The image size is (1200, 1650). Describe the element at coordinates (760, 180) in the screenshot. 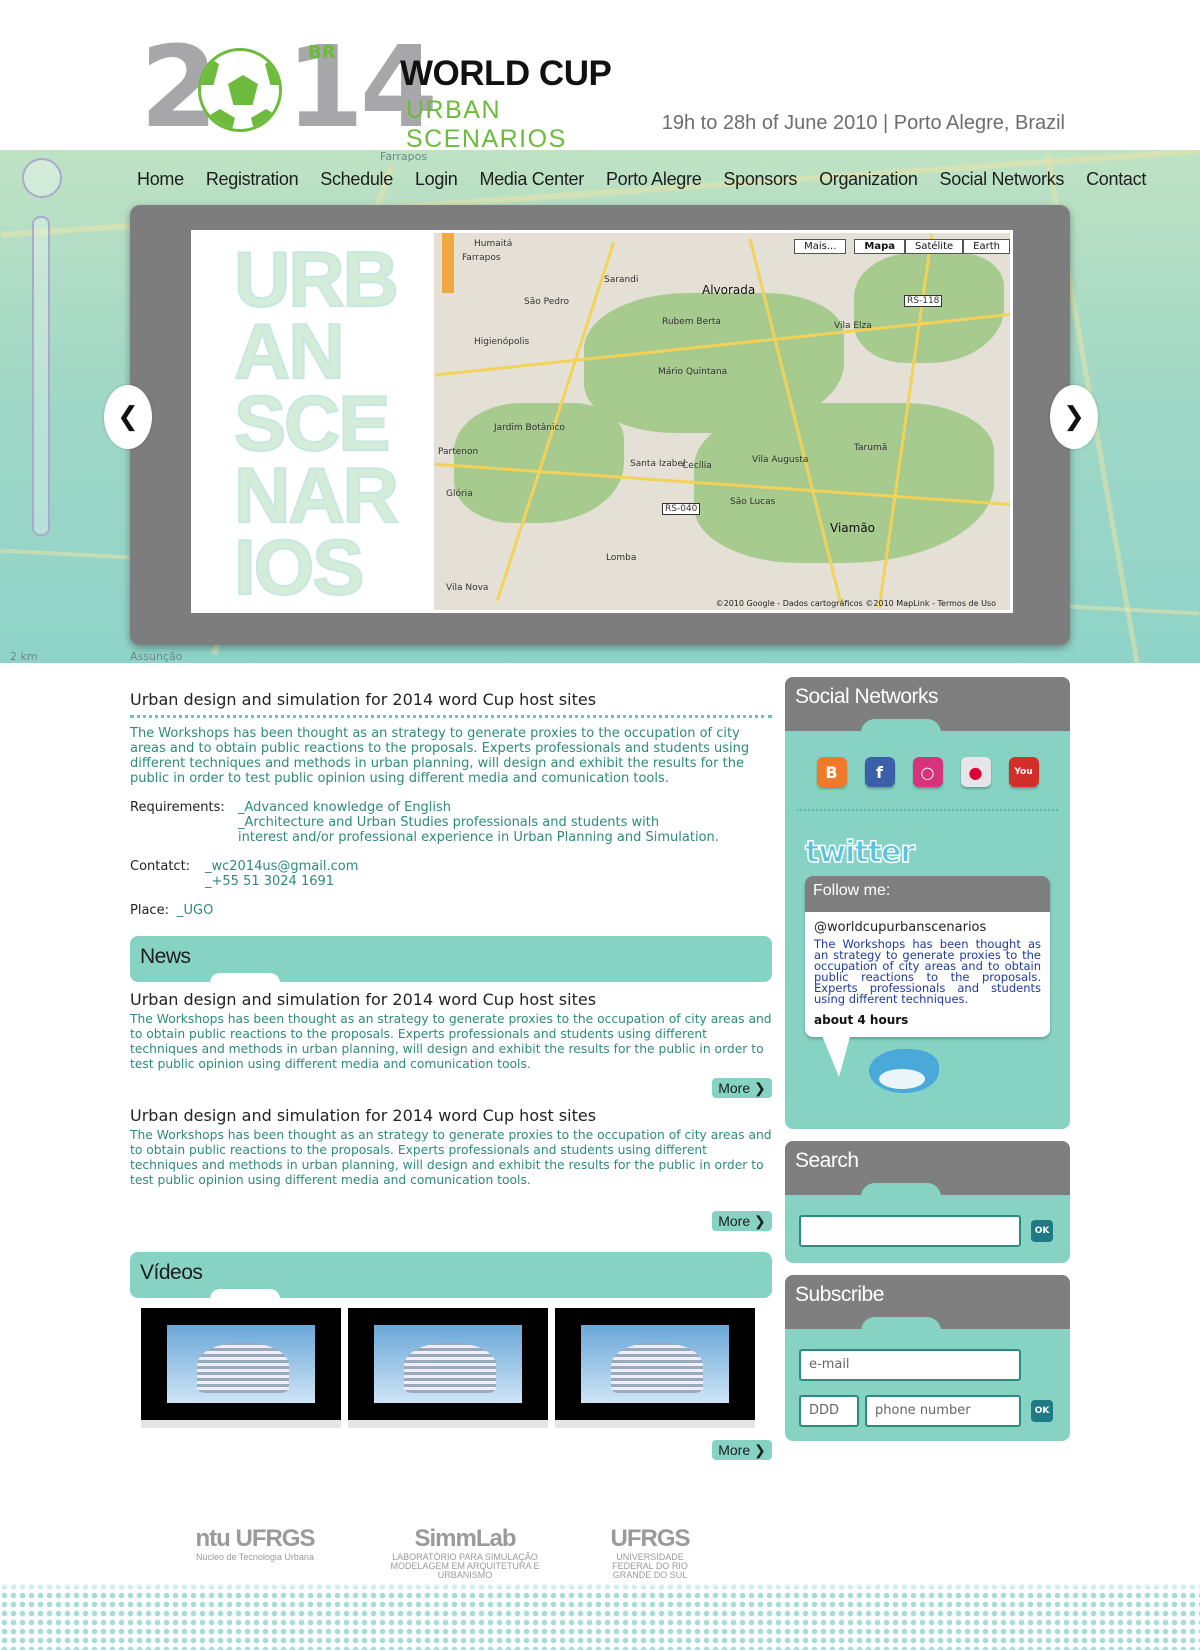

I see `nav-sponsors: Sponsors` at that location.